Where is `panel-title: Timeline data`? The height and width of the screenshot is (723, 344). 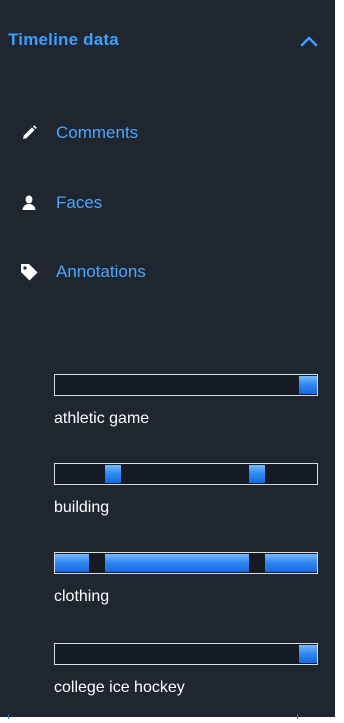
panel-title: Timeline data is located at coordinates (63, 39).